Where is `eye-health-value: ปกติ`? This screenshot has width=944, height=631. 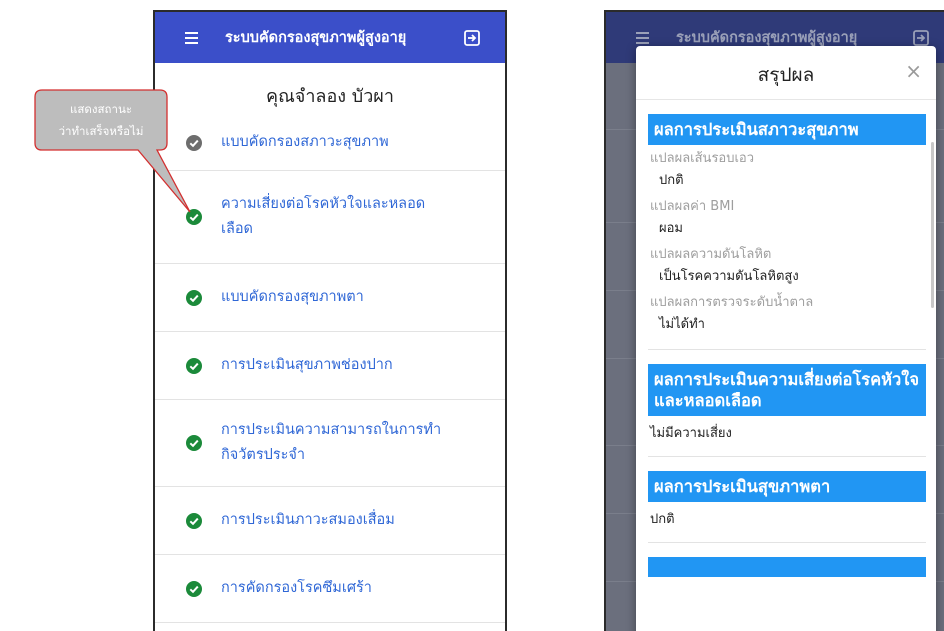
eye-health-value: ปกติ is located at coordinates (662, 519).